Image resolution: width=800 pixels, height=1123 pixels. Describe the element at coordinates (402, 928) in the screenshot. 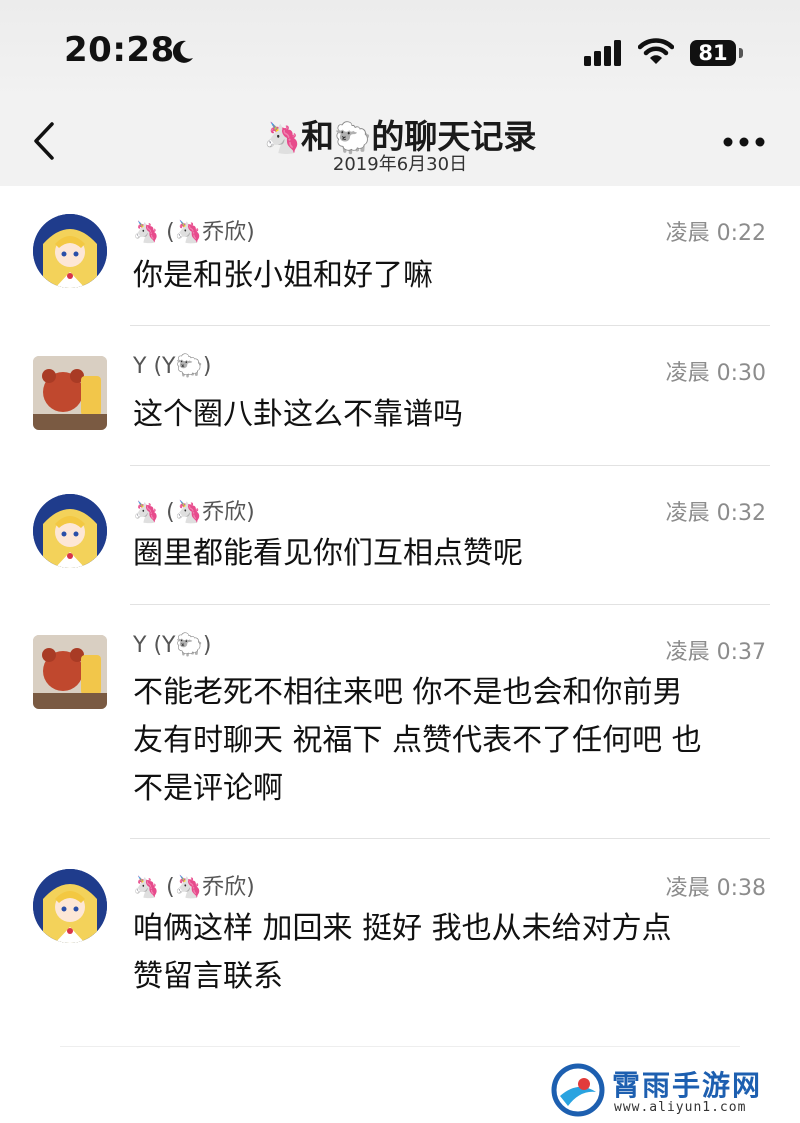

I see `message-line: 咱俩这样 加回来 挺好 我也从未给对方点` at that location.